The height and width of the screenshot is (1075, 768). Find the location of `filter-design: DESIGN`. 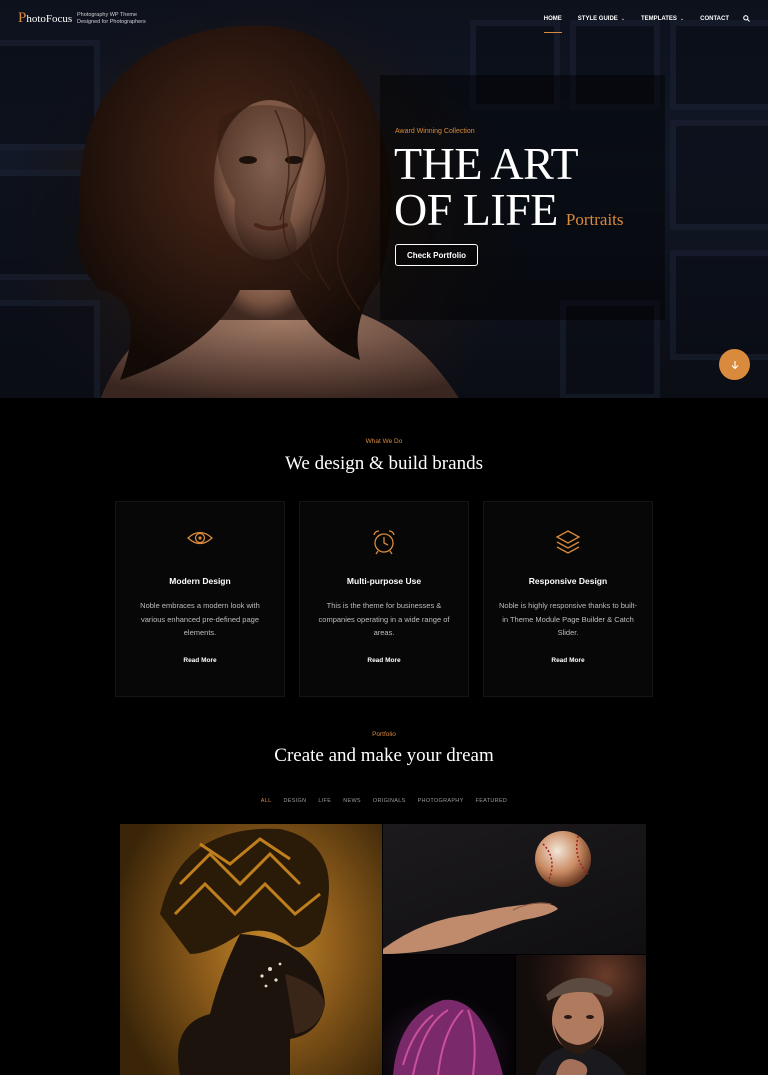

filter-design: DESIGN is located at coordinates (294, 801).